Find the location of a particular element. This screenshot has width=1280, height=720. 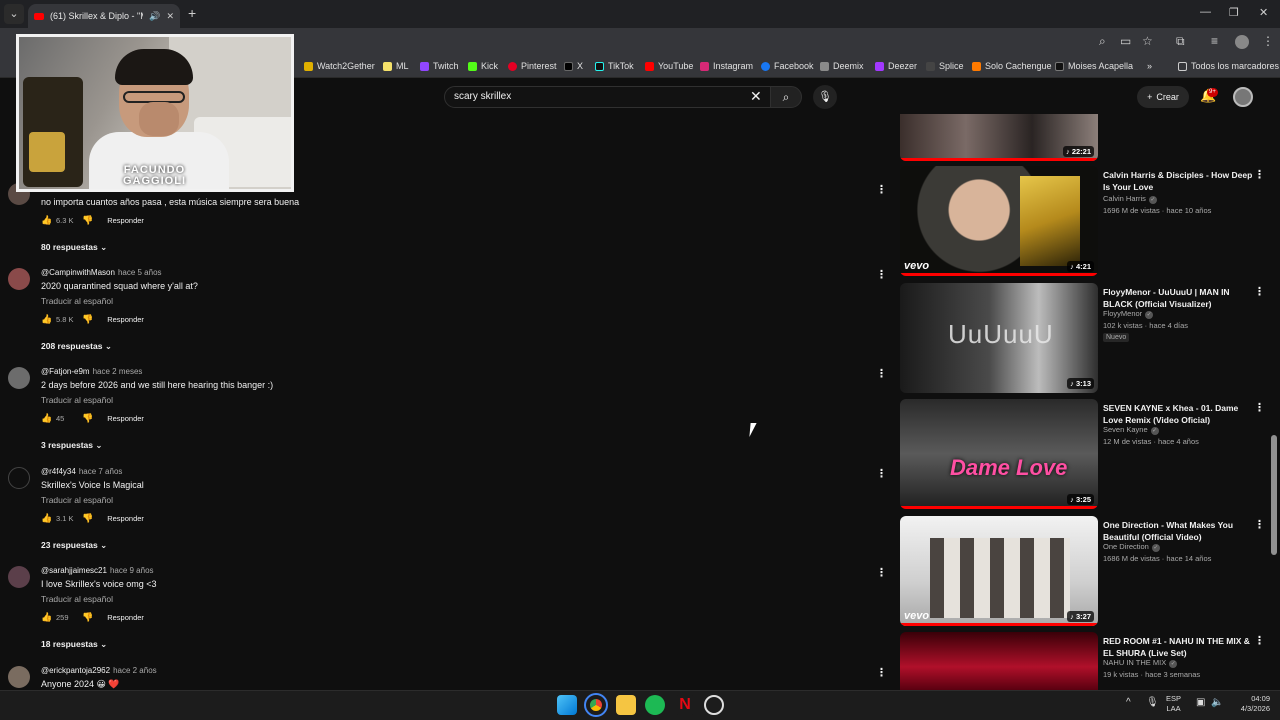

network-icon: ▣ is located at coordinates (1200, 702).